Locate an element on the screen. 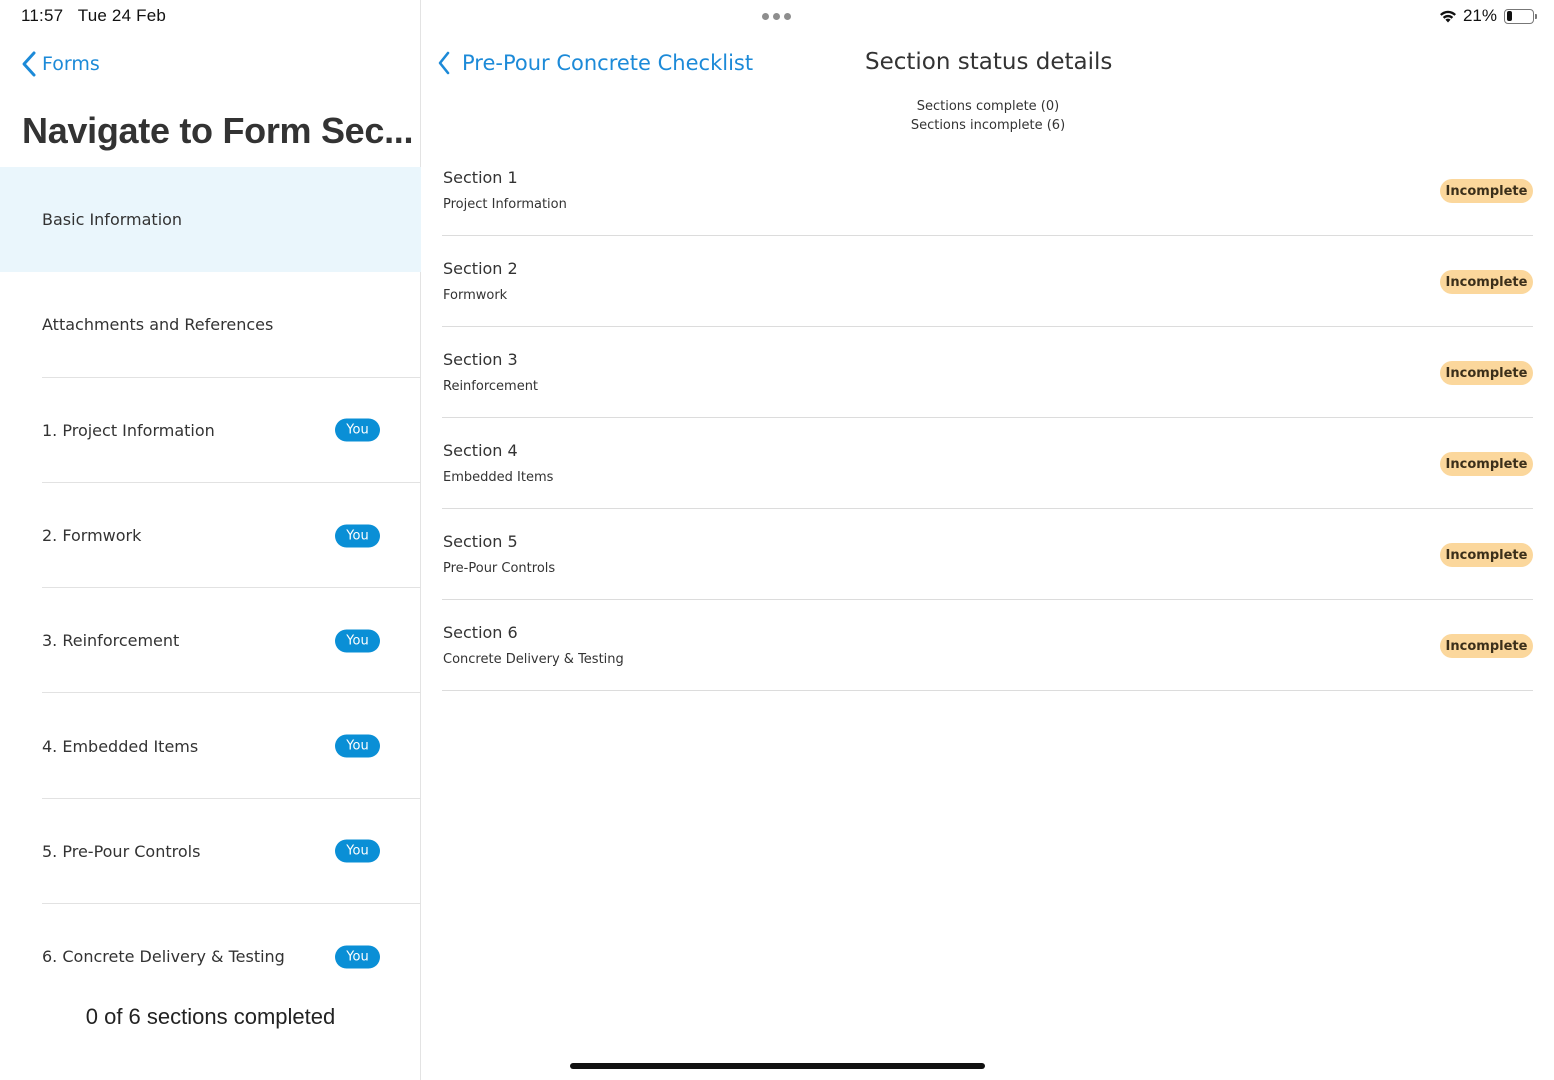 This screenshot has width=1554, height=1080. section-subtitle: Pre-Pour Controls is located at coordinates (499, 568).